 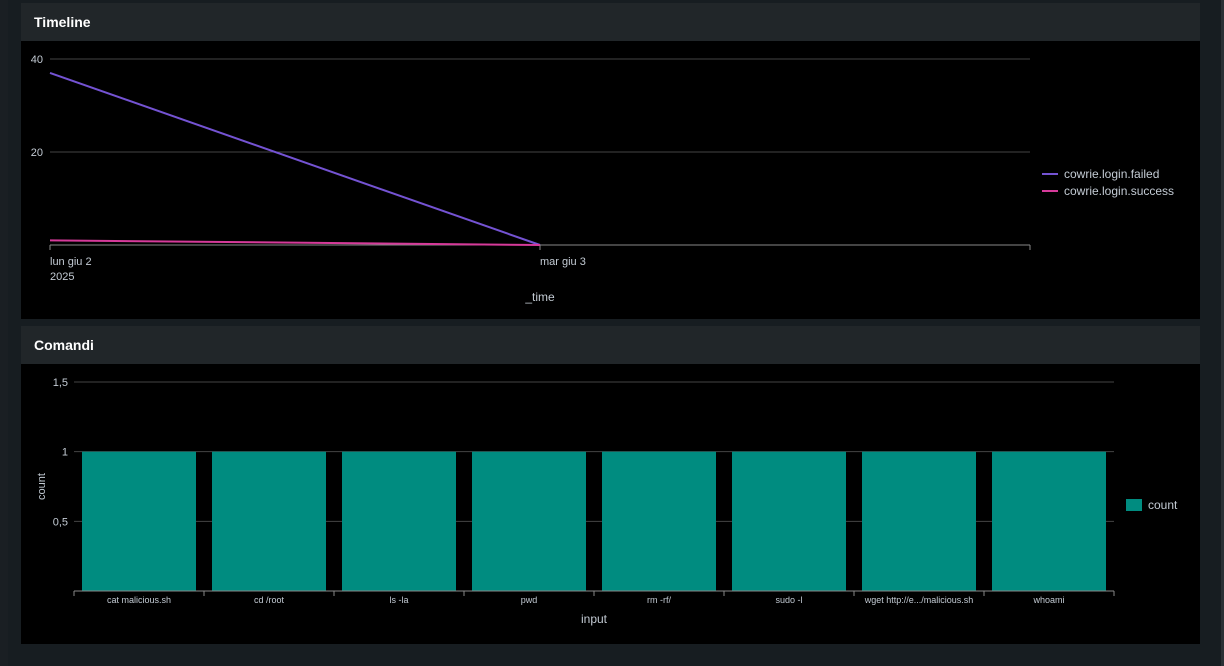 I want to click on y-tick-label: 20, so click(x=37, y=153).